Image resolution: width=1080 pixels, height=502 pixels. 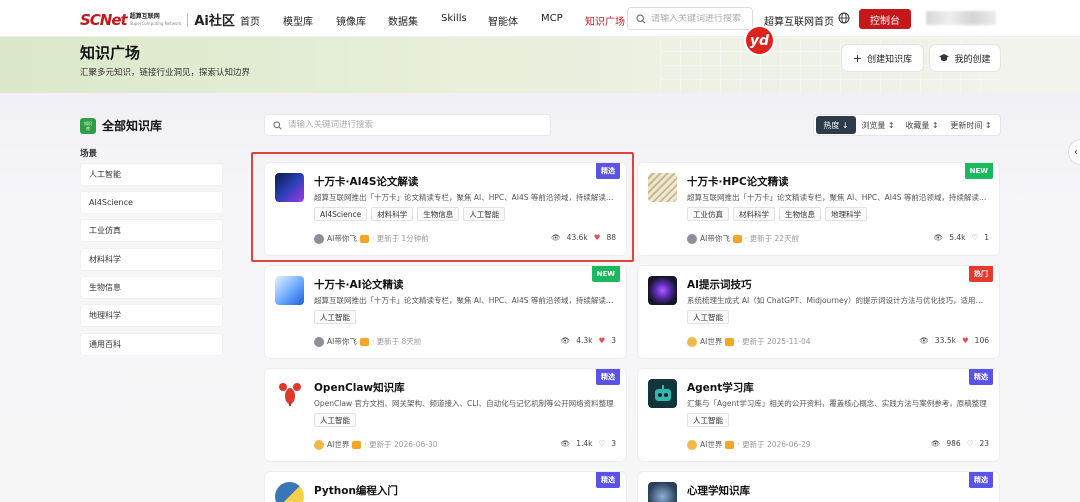 I want to click on page-title: 知识广场, so click(x=110, y=53).